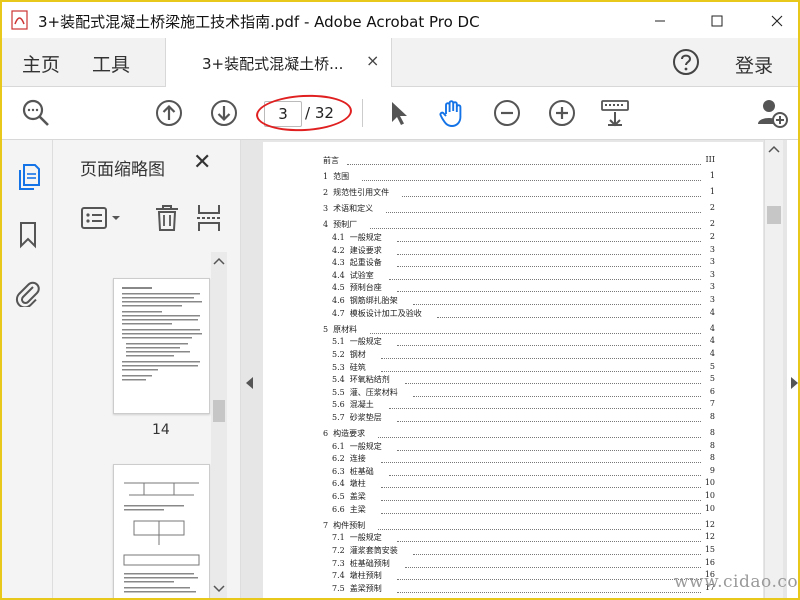 This screenshot has height=600, width=800. I want to click on toc-entry: 1 范围 1, so click(513, 177).